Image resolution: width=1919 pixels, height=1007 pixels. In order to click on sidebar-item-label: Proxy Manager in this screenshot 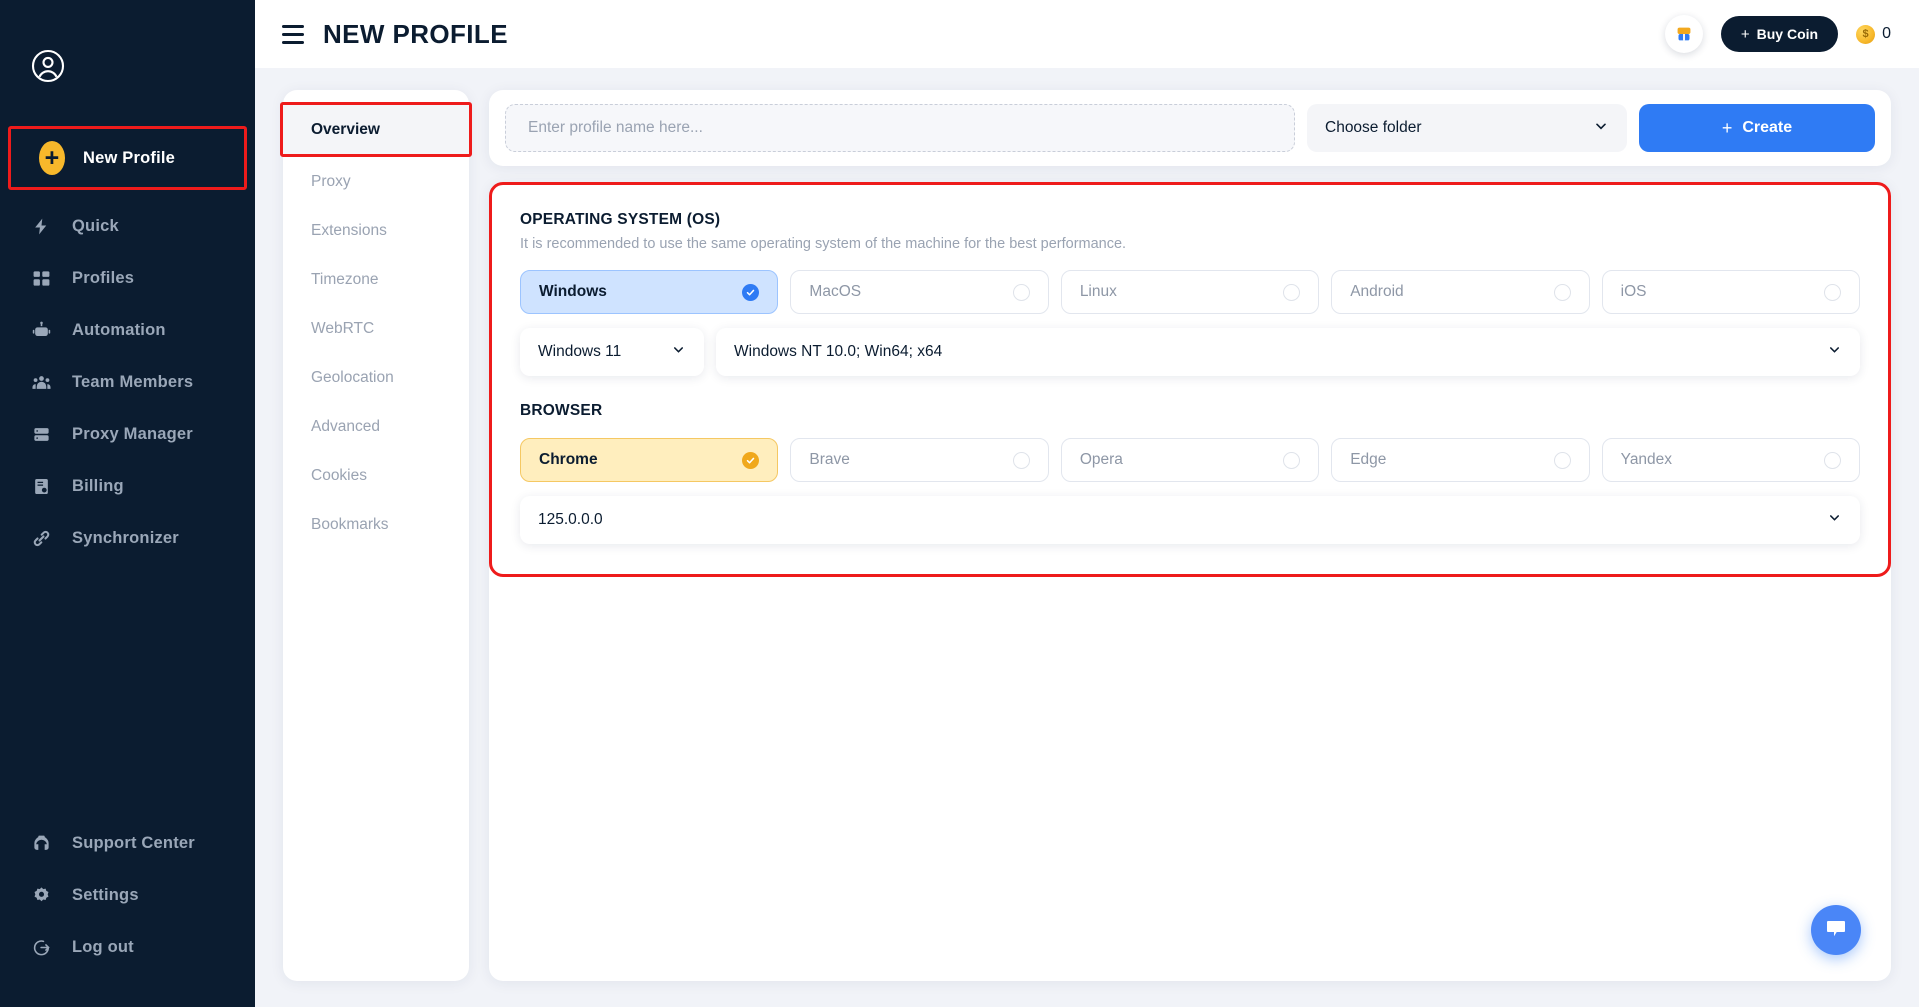, I will do `click(132, 433)`.